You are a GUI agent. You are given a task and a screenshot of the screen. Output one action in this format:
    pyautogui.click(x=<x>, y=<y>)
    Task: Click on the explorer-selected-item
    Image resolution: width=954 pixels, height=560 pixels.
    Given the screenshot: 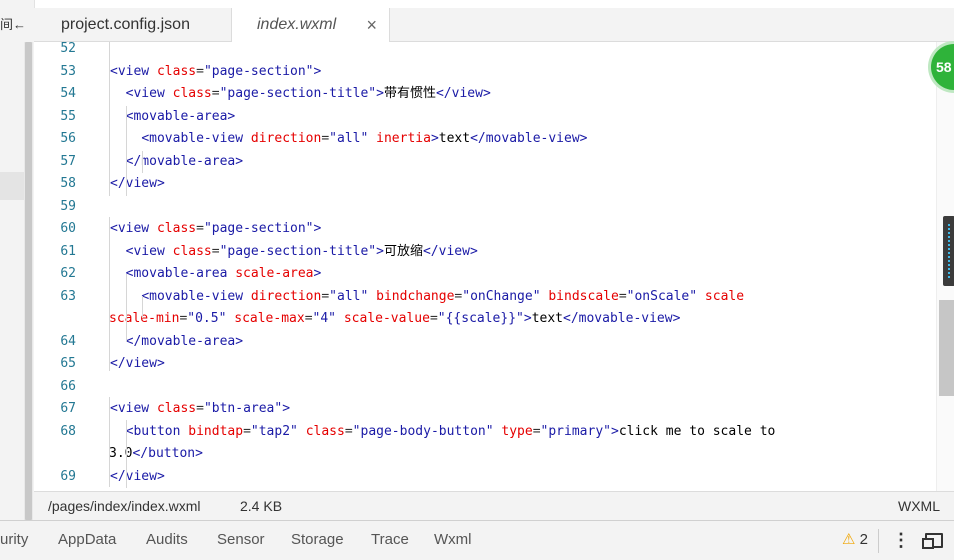 What is the action you would take?
    pyautogui.click(x=12, y=186)
    